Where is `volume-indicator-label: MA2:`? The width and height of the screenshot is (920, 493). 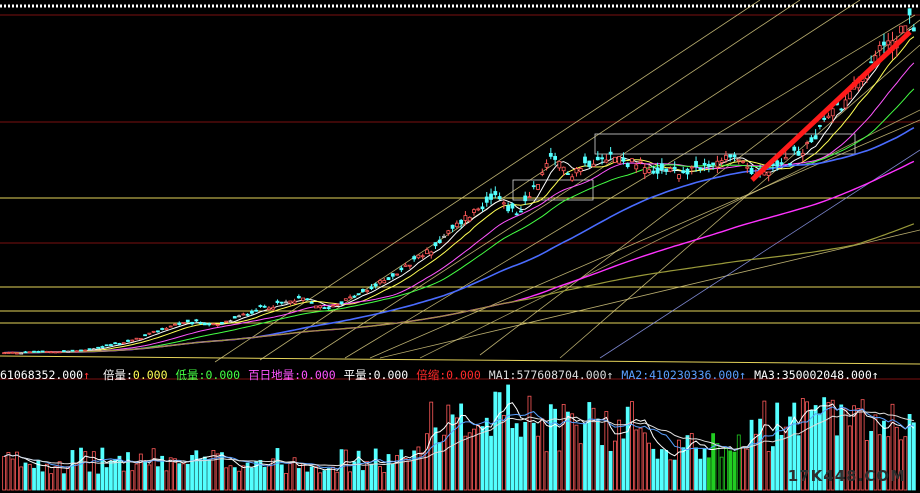 volume-indicator-label: MA2: is located at coordinates (635, 375).